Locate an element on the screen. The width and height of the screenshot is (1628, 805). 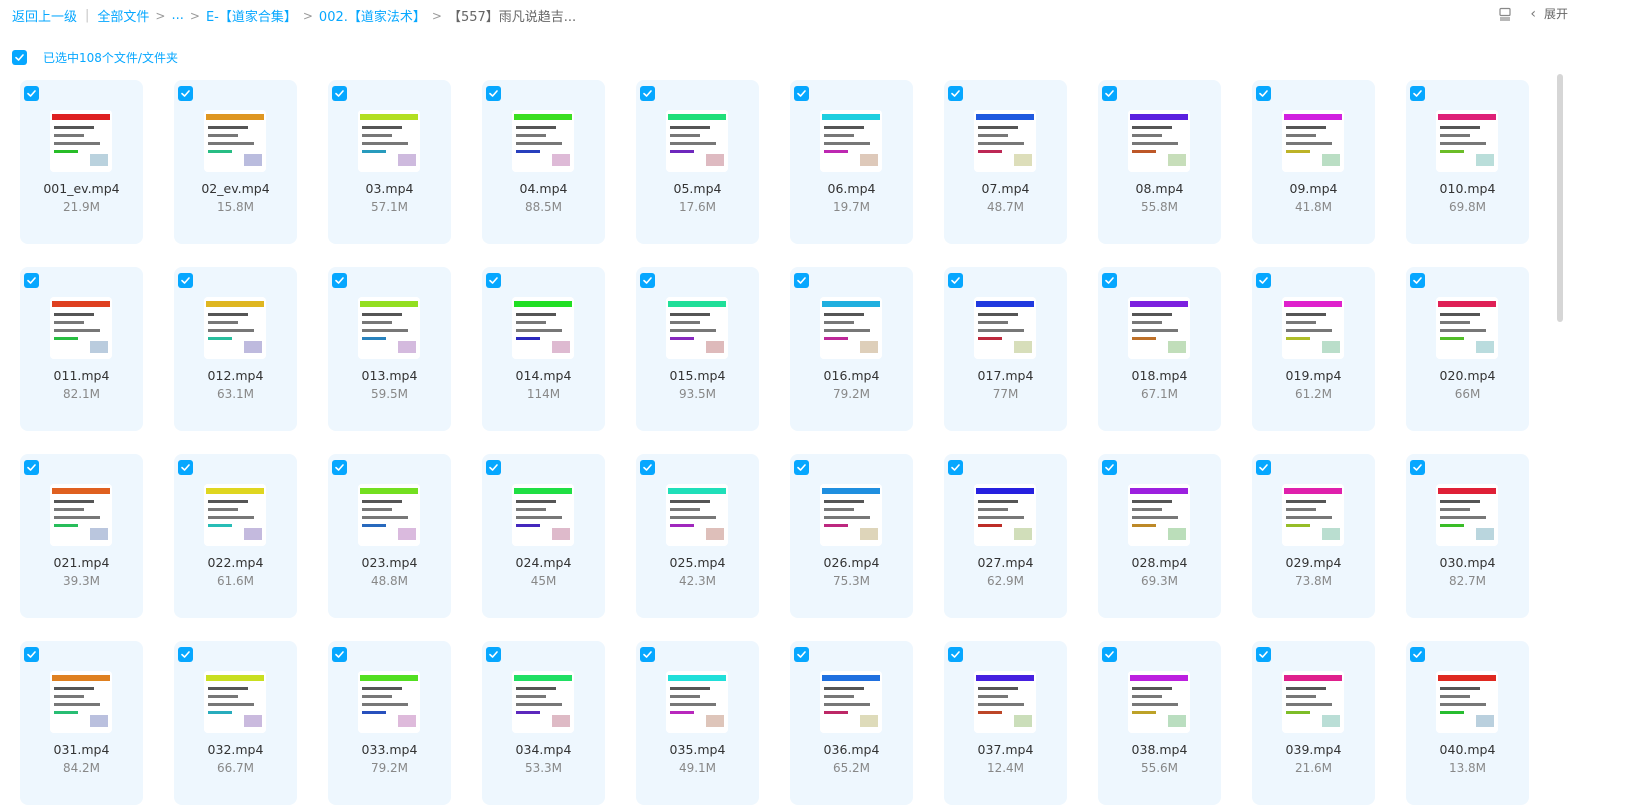
file-card: 010.mp4 69.8M is located at coordinates (1467, 162).